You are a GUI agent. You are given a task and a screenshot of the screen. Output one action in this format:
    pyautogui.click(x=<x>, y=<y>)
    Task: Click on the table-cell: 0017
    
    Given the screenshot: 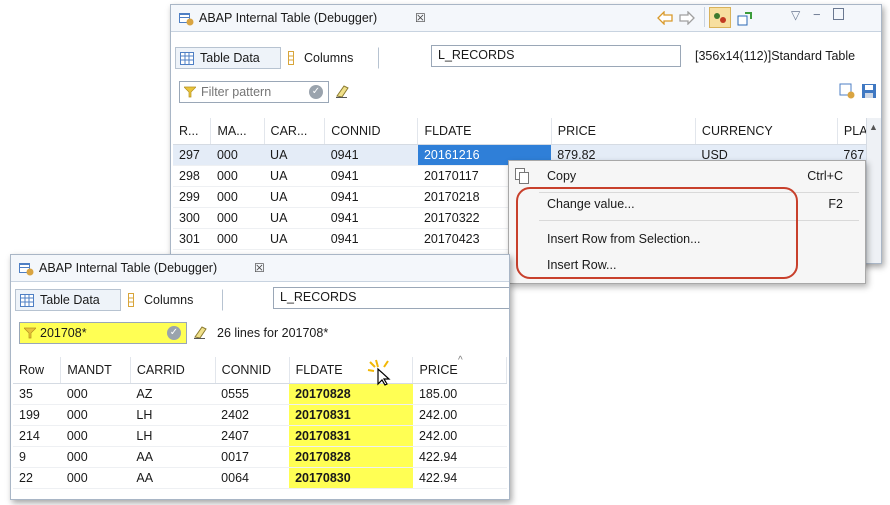 What is the action you would take?
    pyautogui.click(x=252, y=457)
    